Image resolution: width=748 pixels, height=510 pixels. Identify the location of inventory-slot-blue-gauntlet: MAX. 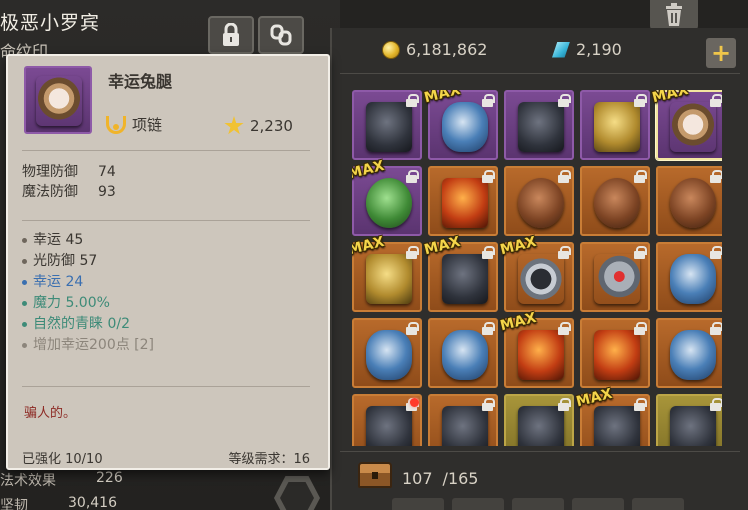
(460, 125).